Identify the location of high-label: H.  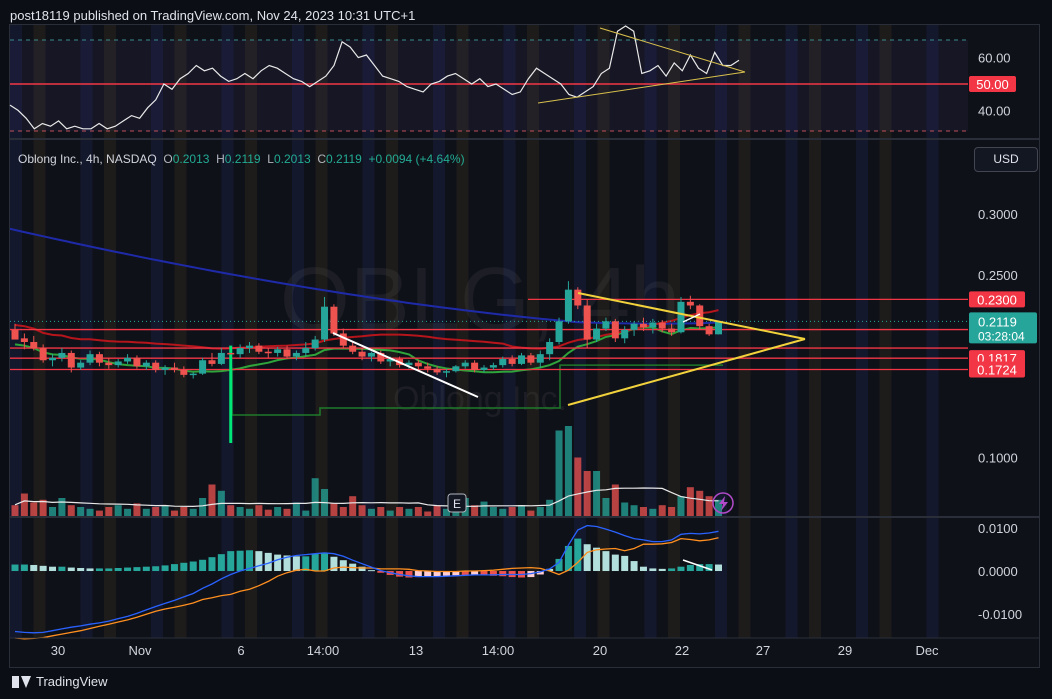
(220, 159).